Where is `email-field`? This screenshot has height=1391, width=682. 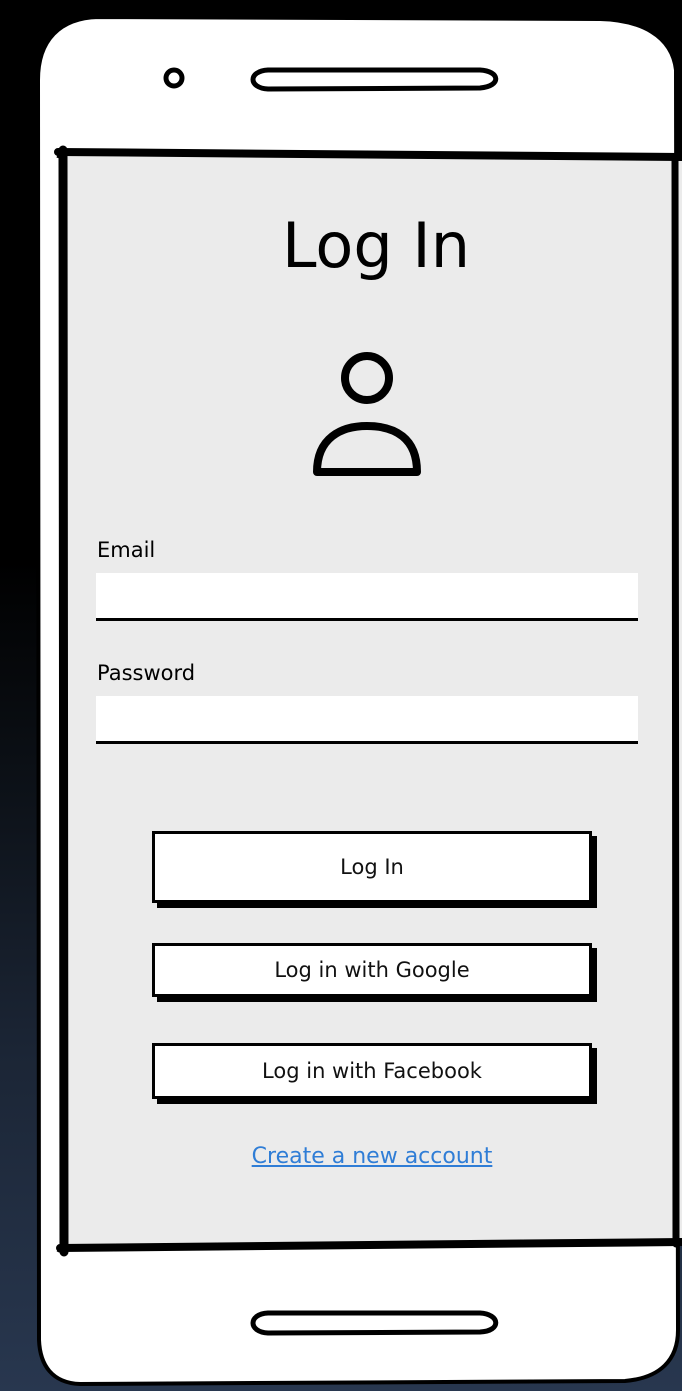
email-field is located at coordinates (367, 597).